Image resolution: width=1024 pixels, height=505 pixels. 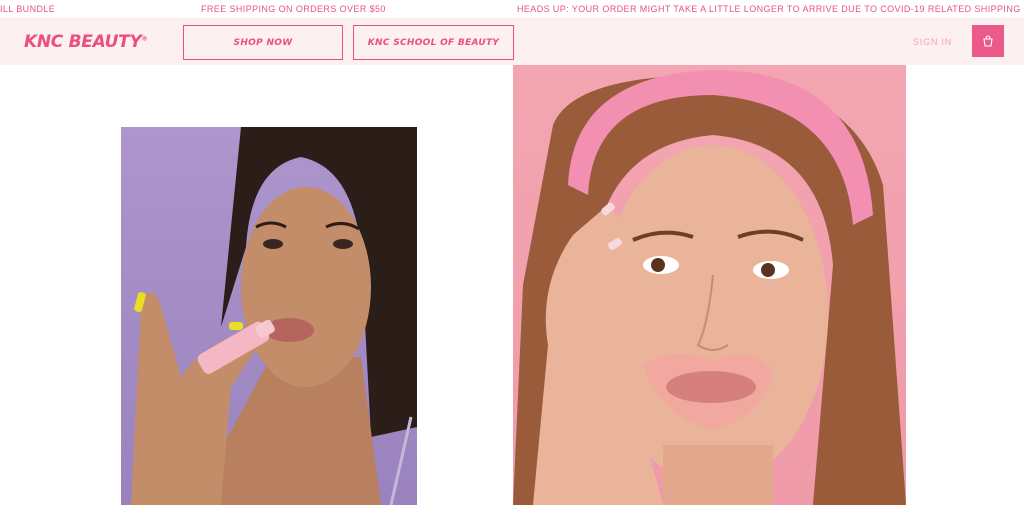 What do you see at coordinates (83, 42) in the screenshot?
I see `logo-text: KNC BEAUTY` at bounding box center [83, 42].